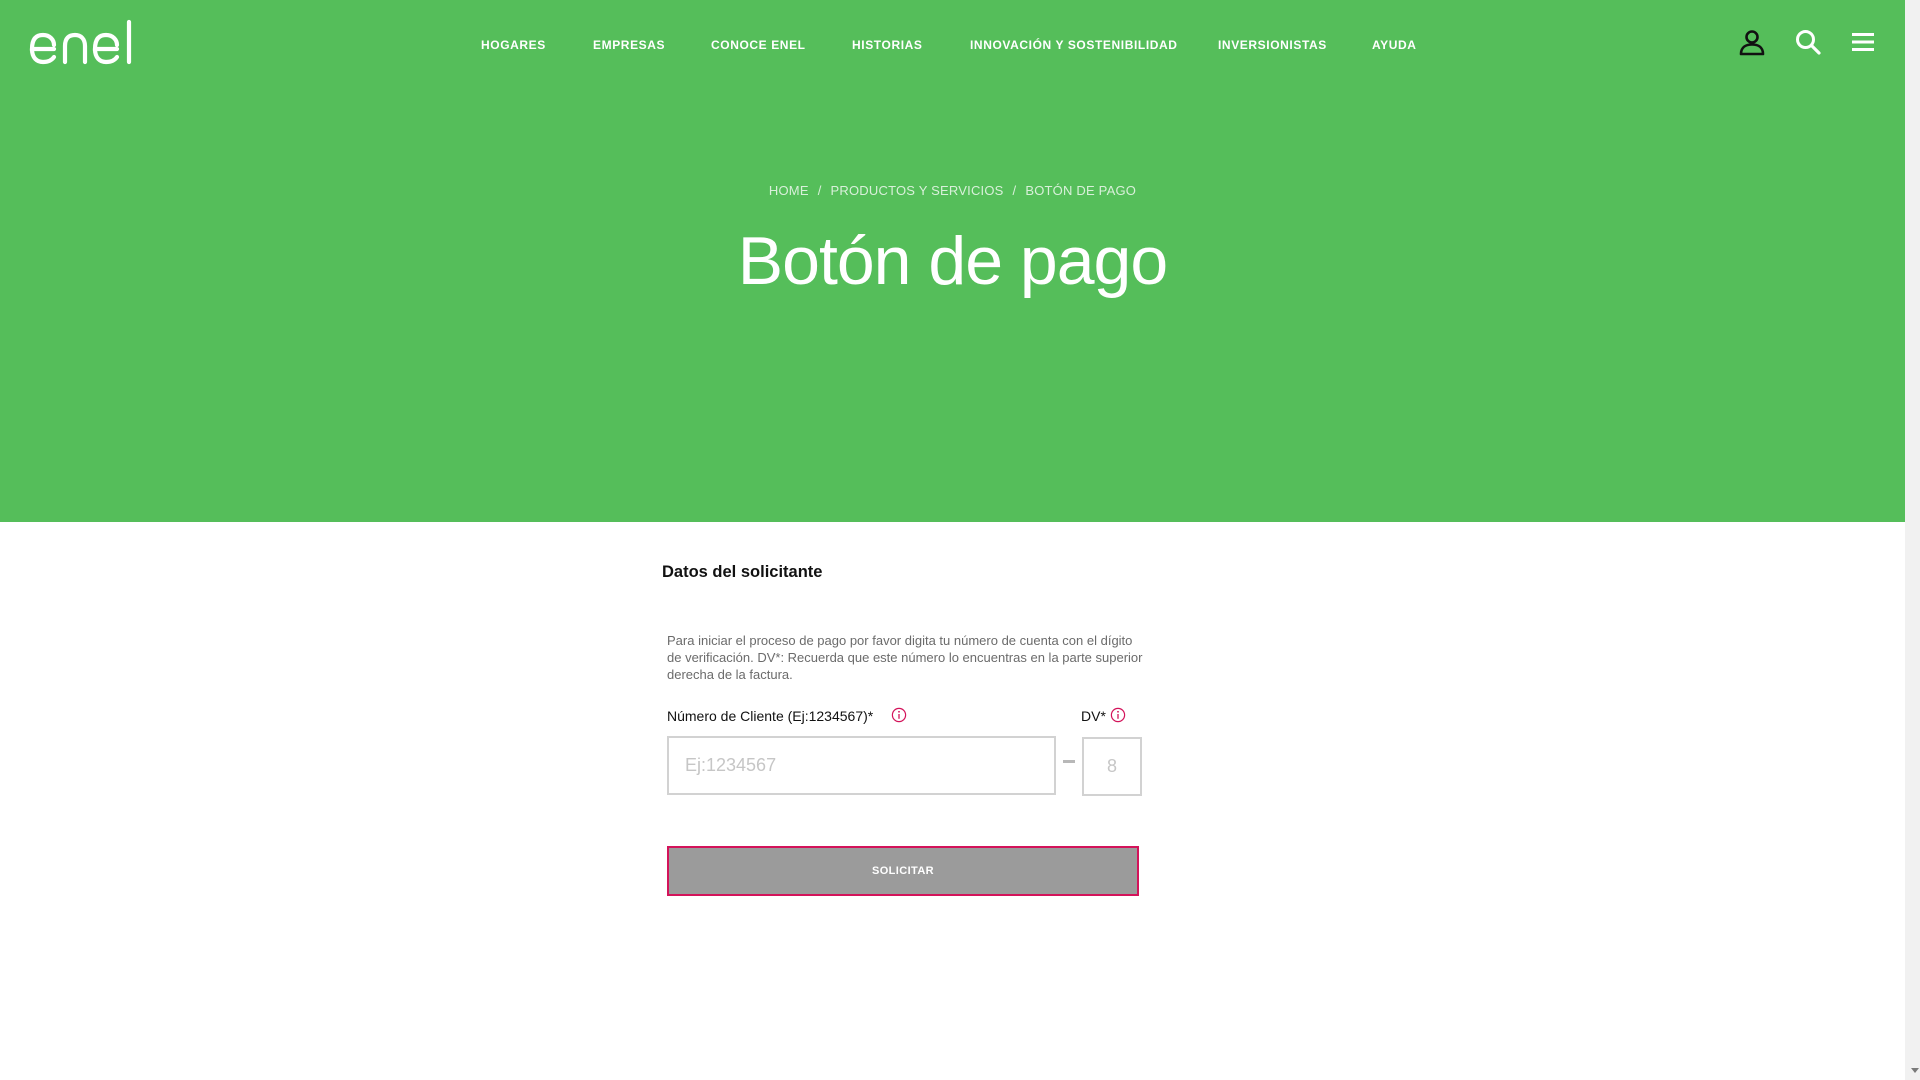 The width and height of the screenshot is (1920, 1080). Describe the element at coordinates (1081, 190) in the screenshot. I see `breadcrumb-current: BOTÓN DE PAGO` at that location.